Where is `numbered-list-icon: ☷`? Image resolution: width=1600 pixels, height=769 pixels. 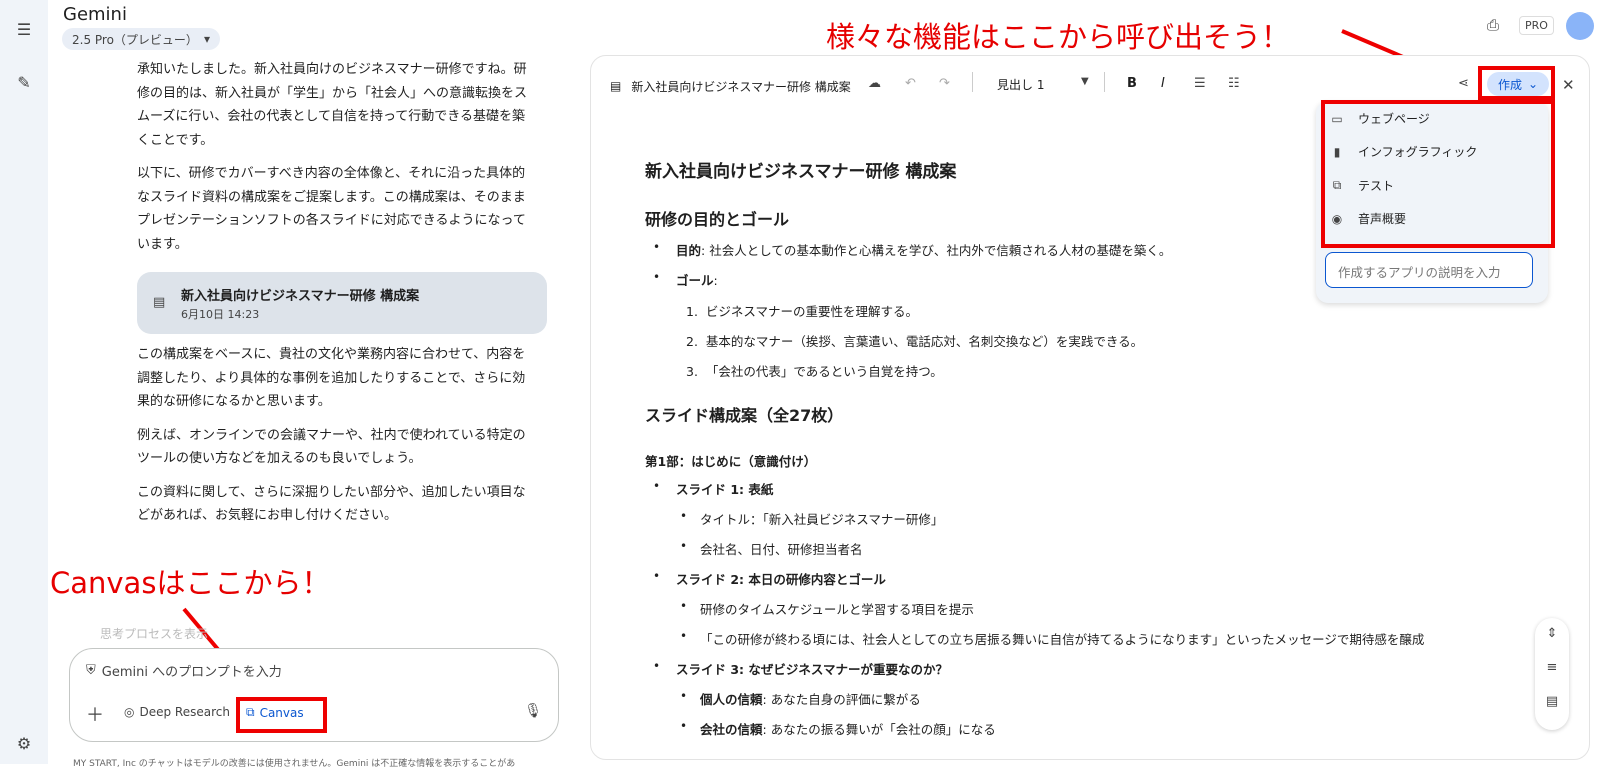 numbered-list-icon: ☷ is located at coordinates (1234, 83).